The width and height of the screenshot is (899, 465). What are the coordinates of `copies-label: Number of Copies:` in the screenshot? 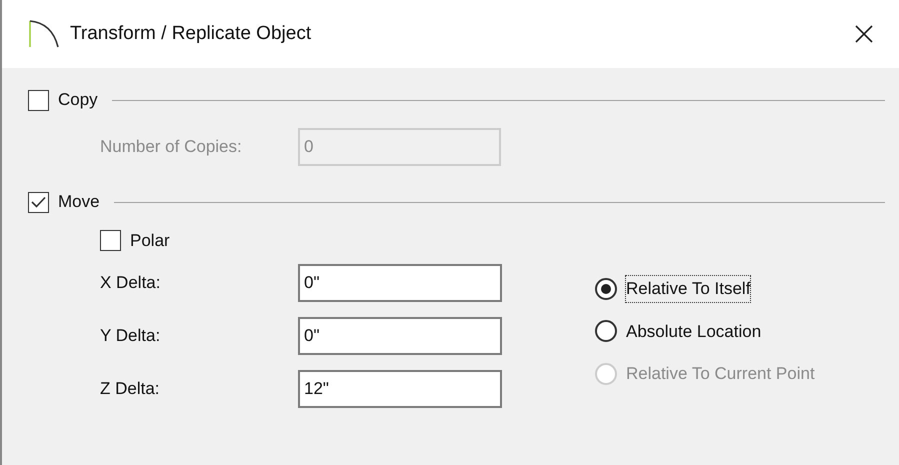 It's located at (171, 147).